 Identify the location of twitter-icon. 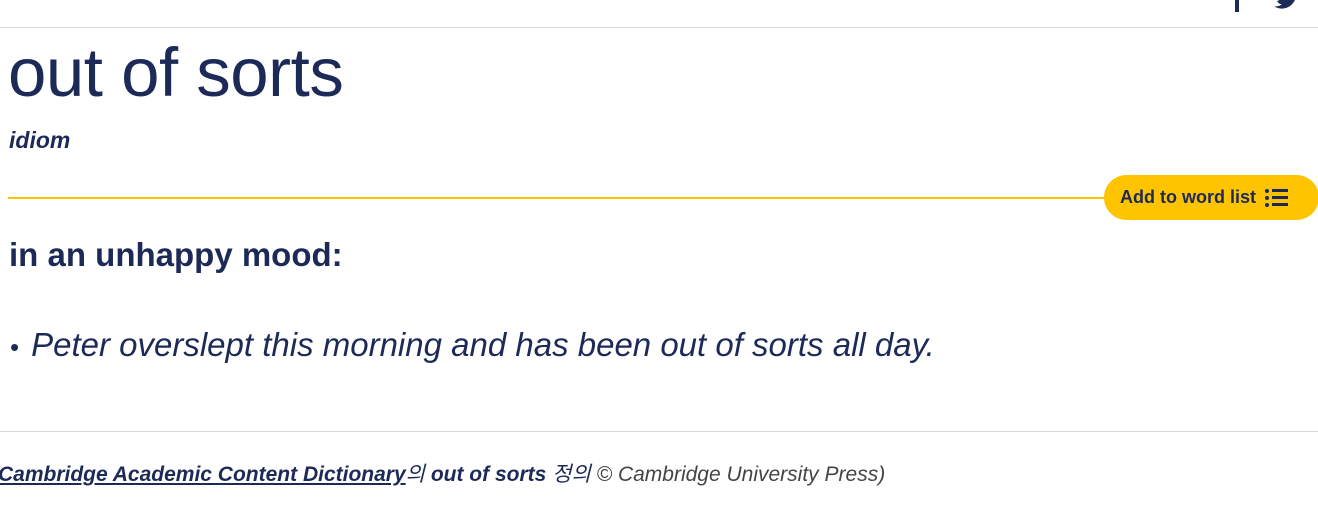
(1287, 6).